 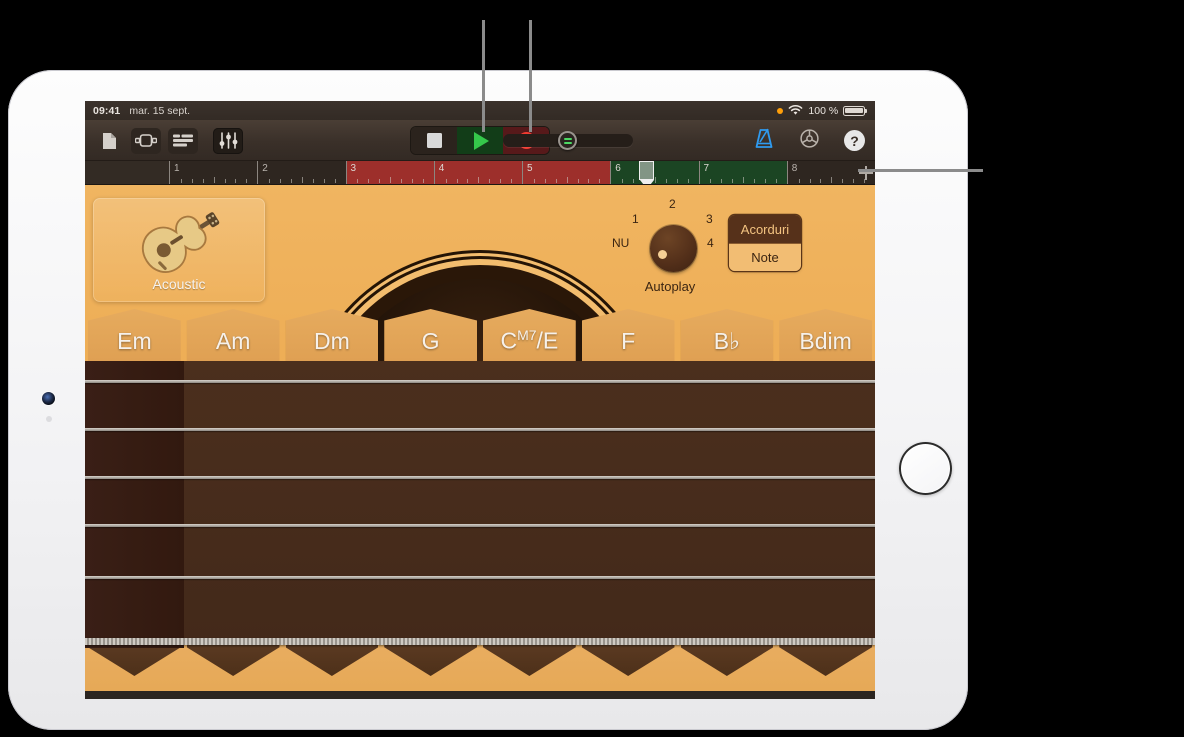 What do you see at coordinates (726, 341) in the screenshot?
I see `chord-label: B♭` at bounding box center [726, 341].